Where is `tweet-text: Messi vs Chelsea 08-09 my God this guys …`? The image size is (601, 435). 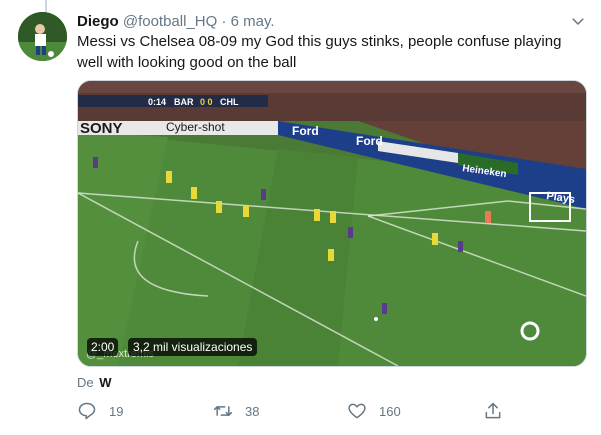 tweet-text: Messi vs Chelsea 08-09 my God this guys … is located at coordinates (319, 52).